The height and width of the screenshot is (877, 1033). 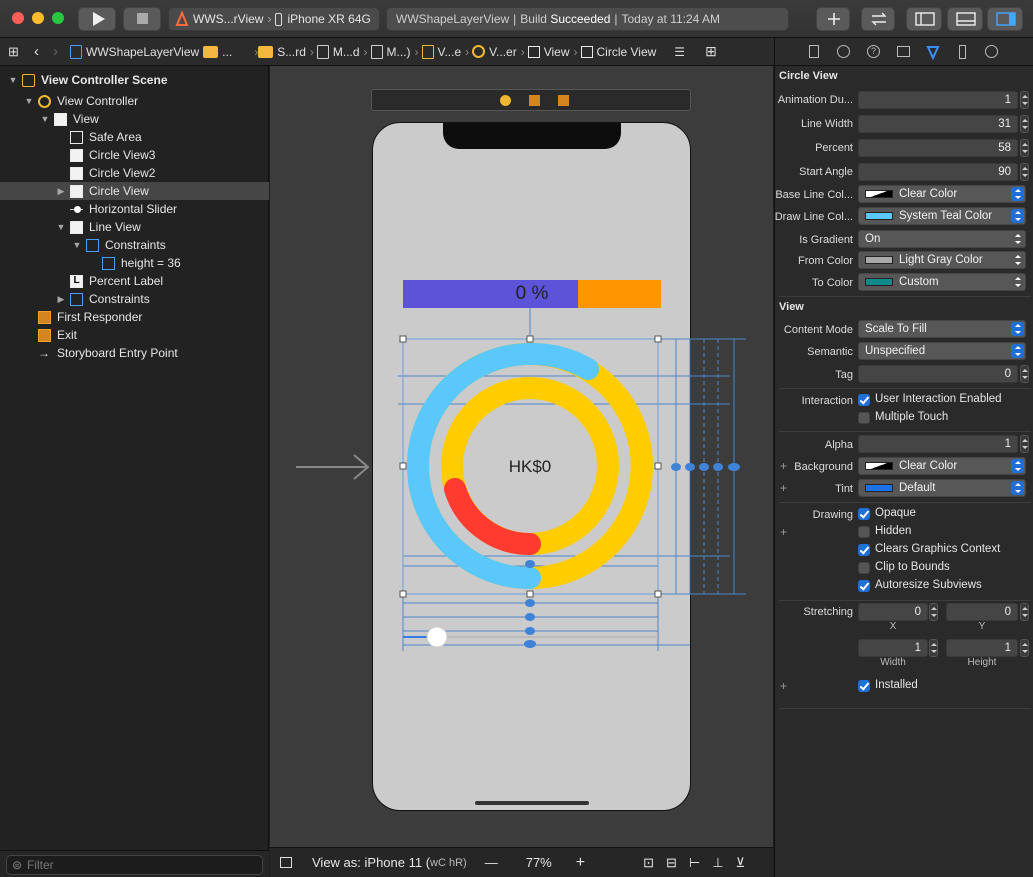 I want to click on view-controller-icon, so click(x=505, y=100).